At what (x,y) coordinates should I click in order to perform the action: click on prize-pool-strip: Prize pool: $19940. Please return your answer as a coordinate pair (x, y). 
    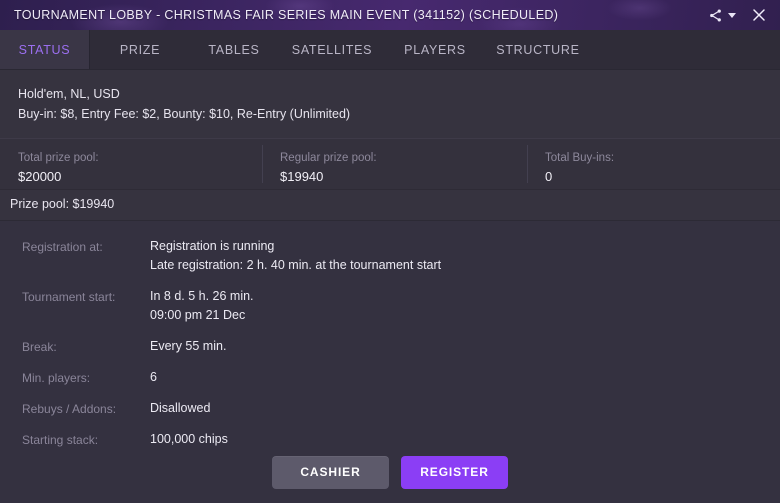
    Looking at the image, I should click on (390, 204).